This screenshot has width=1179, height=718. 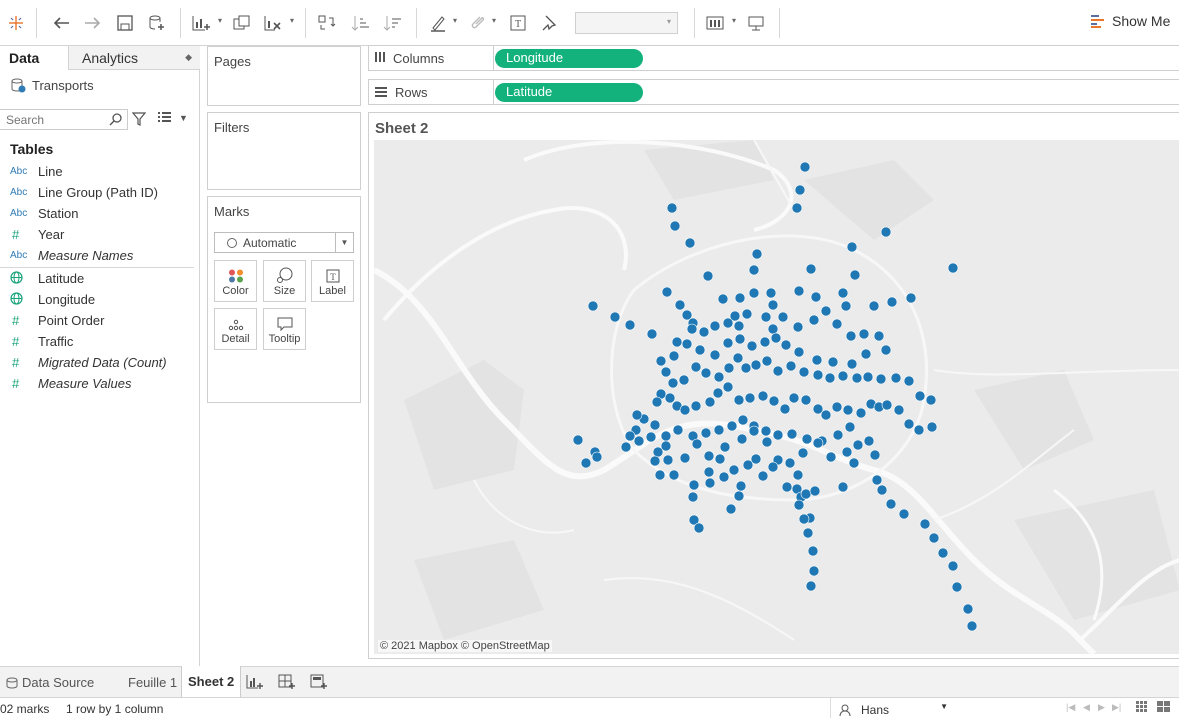 I want to click on field-measure-values: # Measure Values, so click(x=70, y=383).